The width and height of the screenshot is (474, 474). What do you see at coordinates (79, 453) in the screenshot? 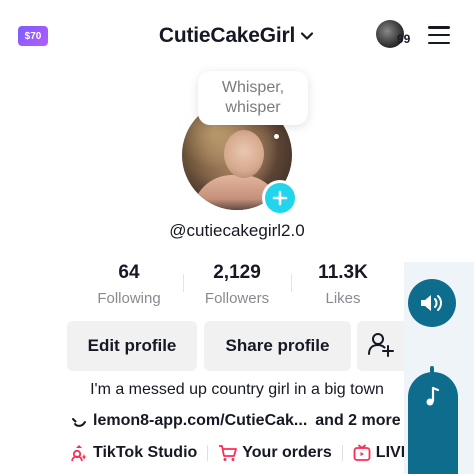
I see `studio-icon` at bounding box center [79, 453].